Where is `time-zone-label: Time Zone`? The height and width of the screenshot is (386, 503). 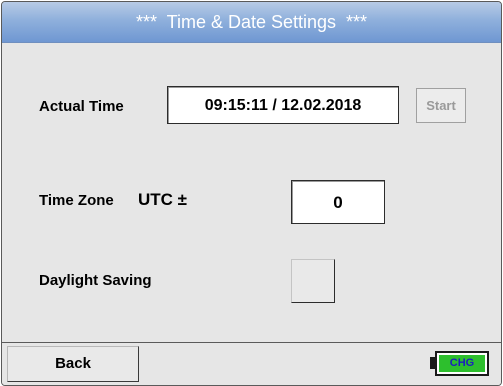
time-zone-label: Time Zone is located at coordinates (76, 200).